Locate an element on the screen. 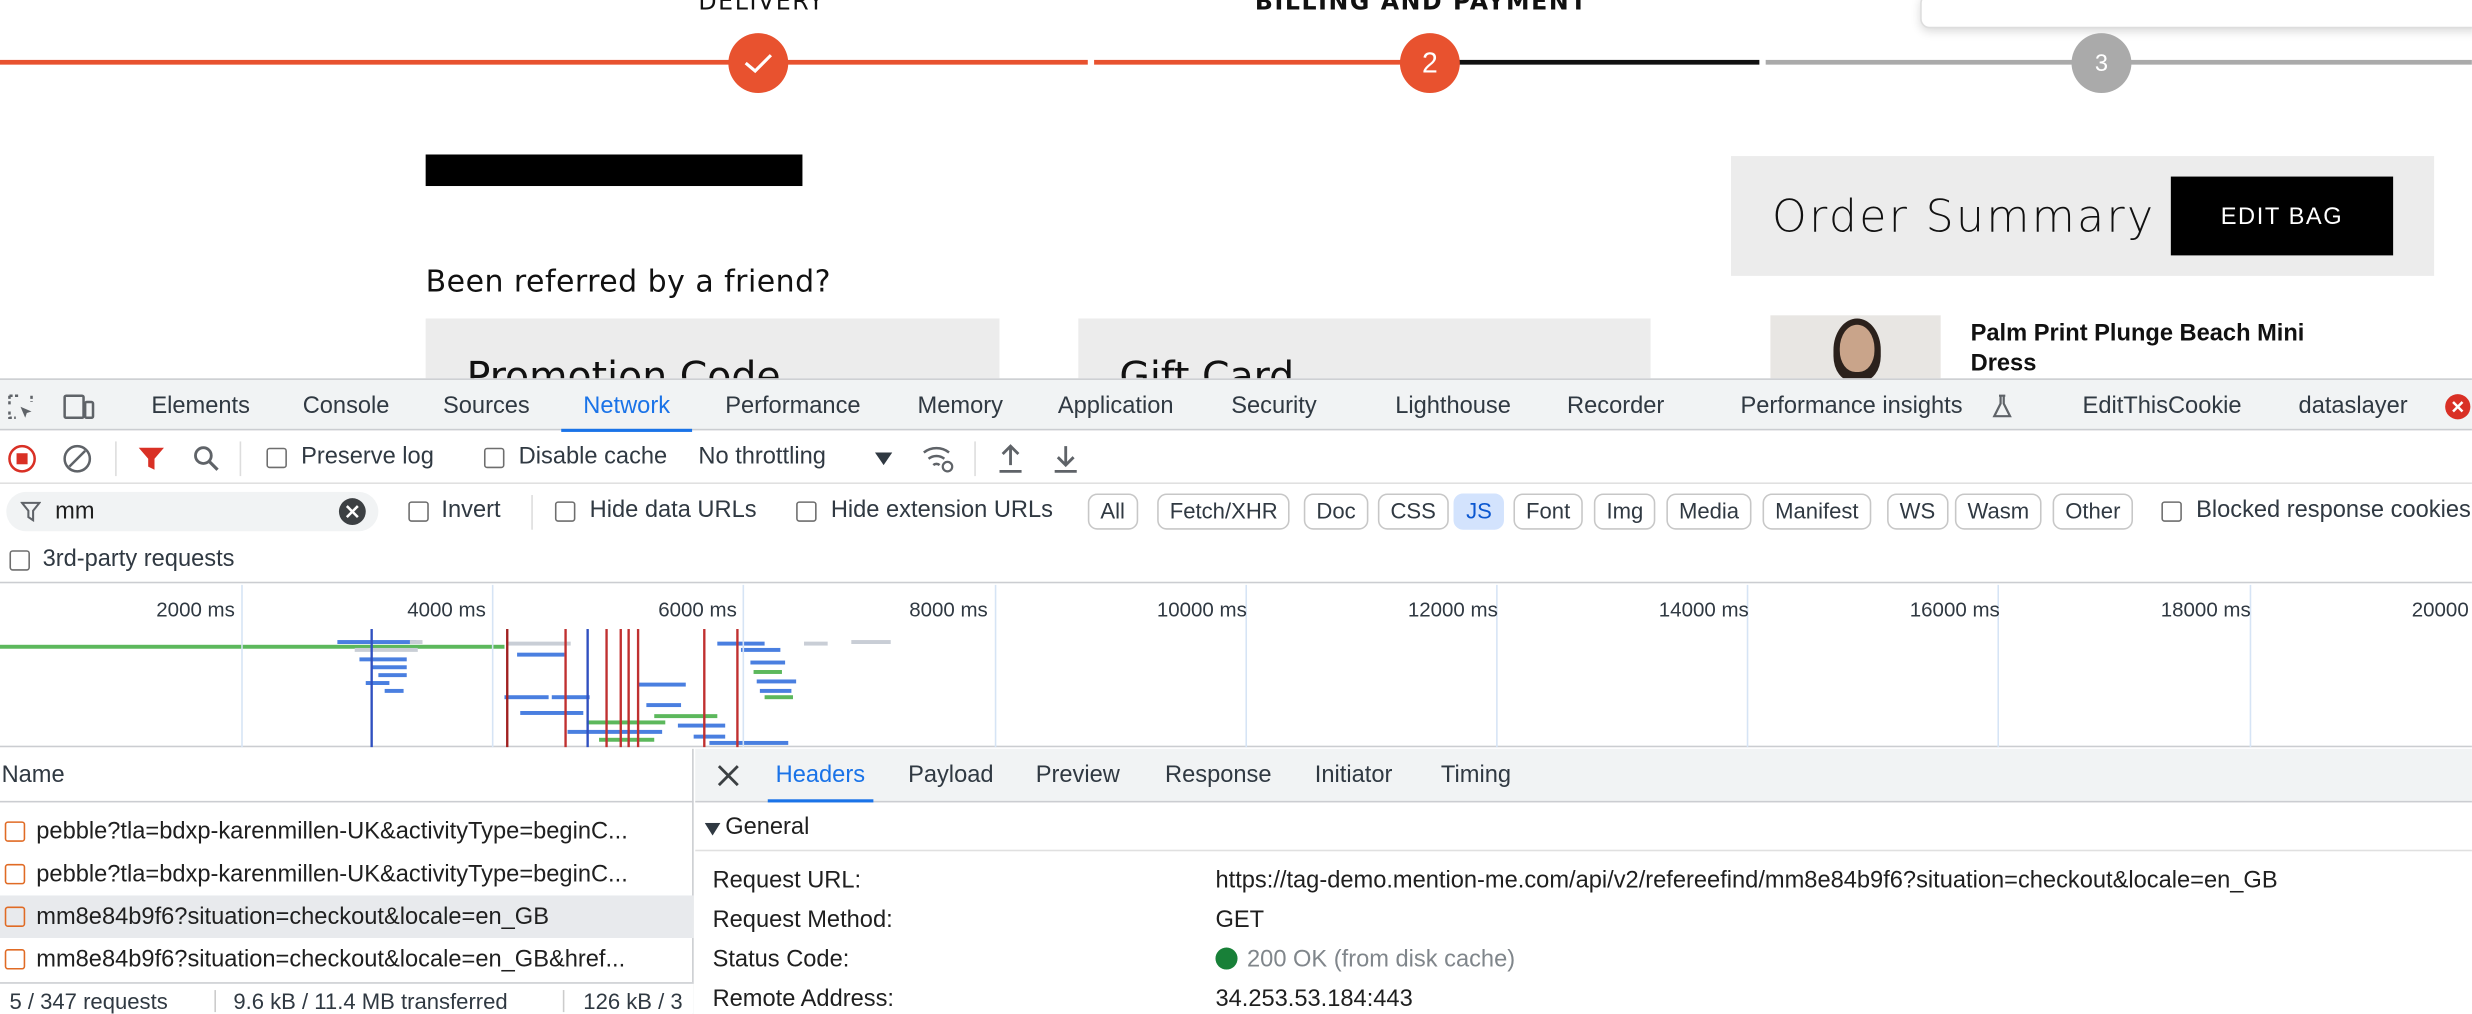 This screenshot has height=1014, width=2472. blocked-response-cookies-checkbox is located at coordinates (2171, 511).